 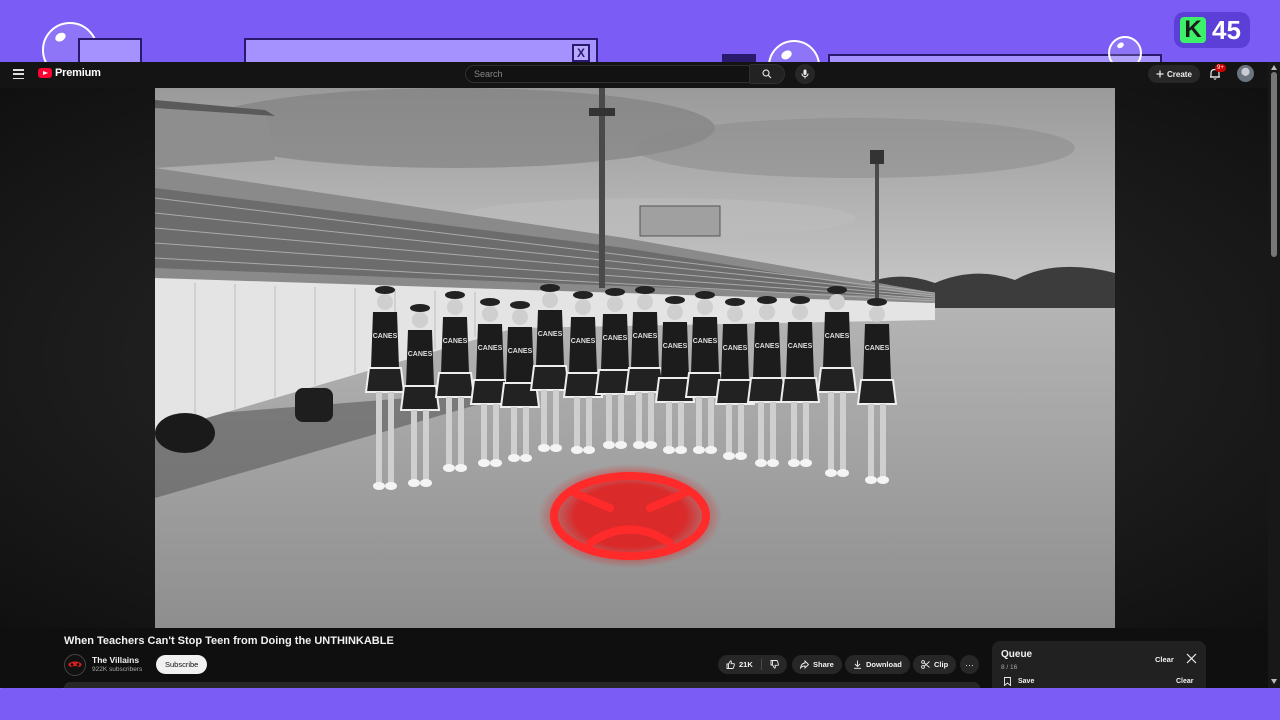 I want to click on notification-badge: 9+, so click(x=1220, y=68).